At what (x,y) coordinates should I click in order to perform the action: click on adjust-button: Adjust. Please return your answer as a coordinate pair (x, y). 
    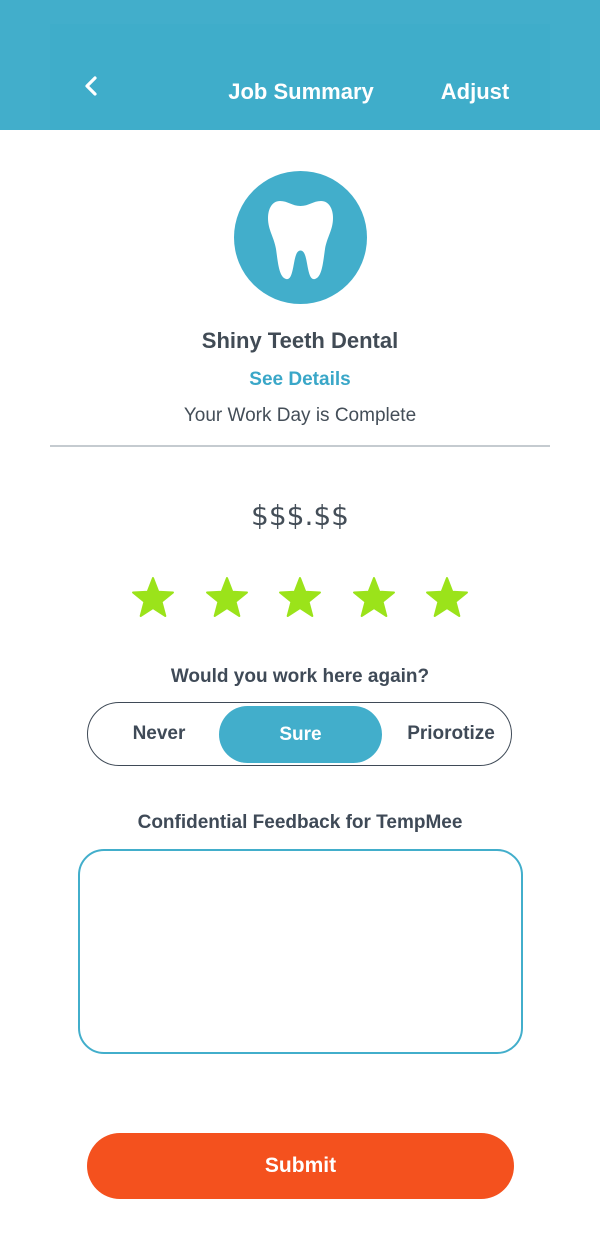
    Looking at the image, I should click on (475, 92).